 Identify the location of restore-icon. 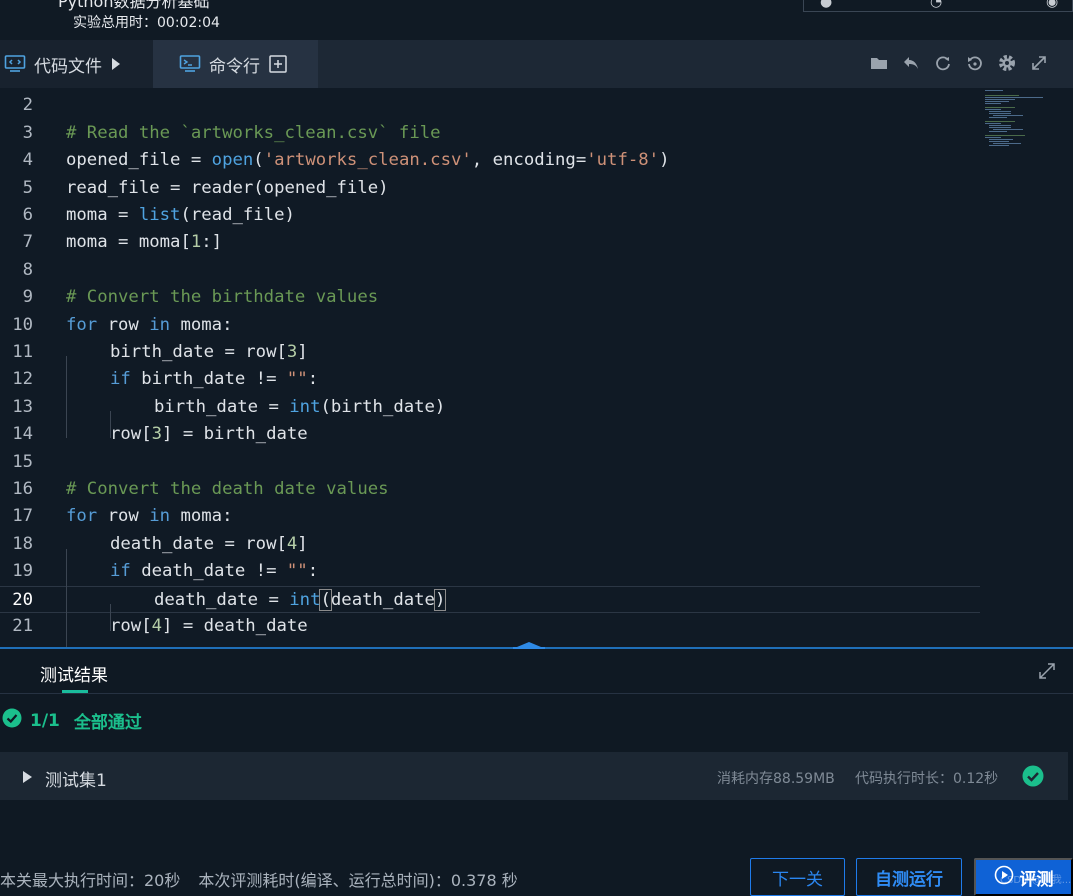
(975, 63).